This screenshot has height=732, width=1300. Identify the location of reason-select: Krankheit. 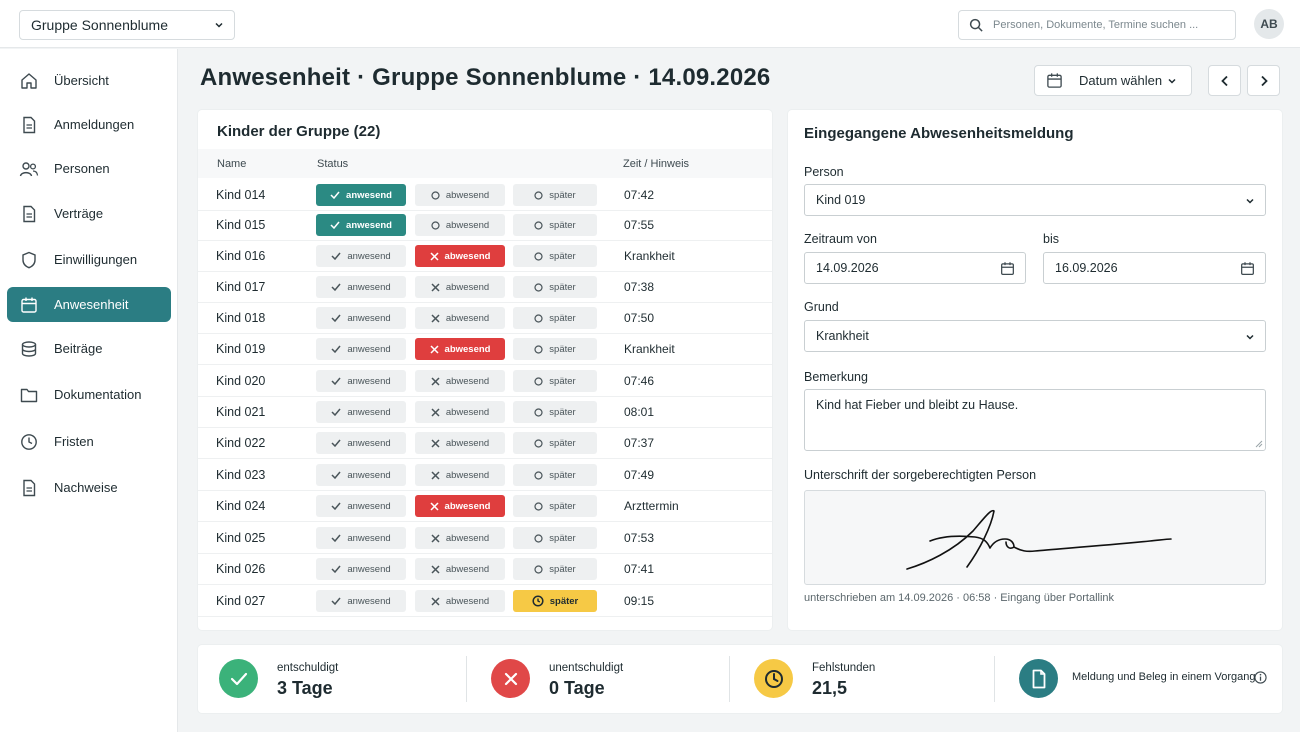
(1035, 336).